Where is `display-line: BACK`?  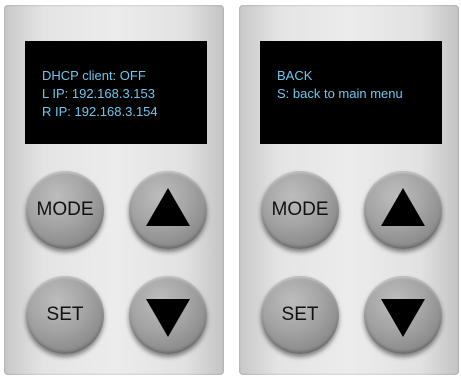 display-line: BACK is located at coordinates (295, 75).